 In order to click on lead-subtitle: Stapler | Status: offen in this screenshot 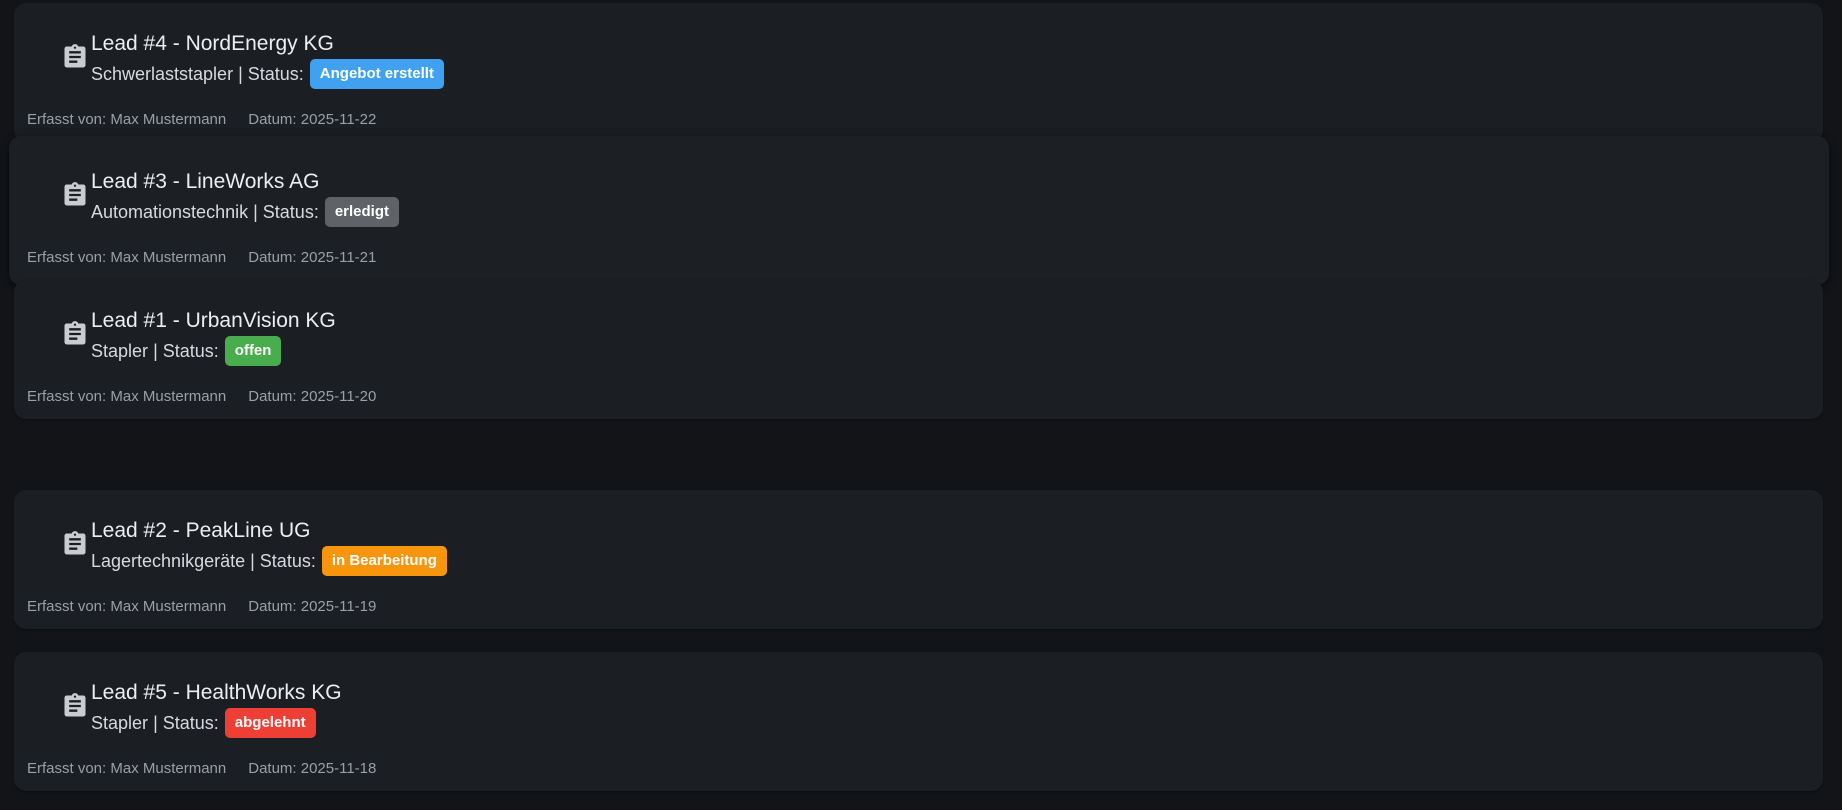, I will do `click(186, 351)`.